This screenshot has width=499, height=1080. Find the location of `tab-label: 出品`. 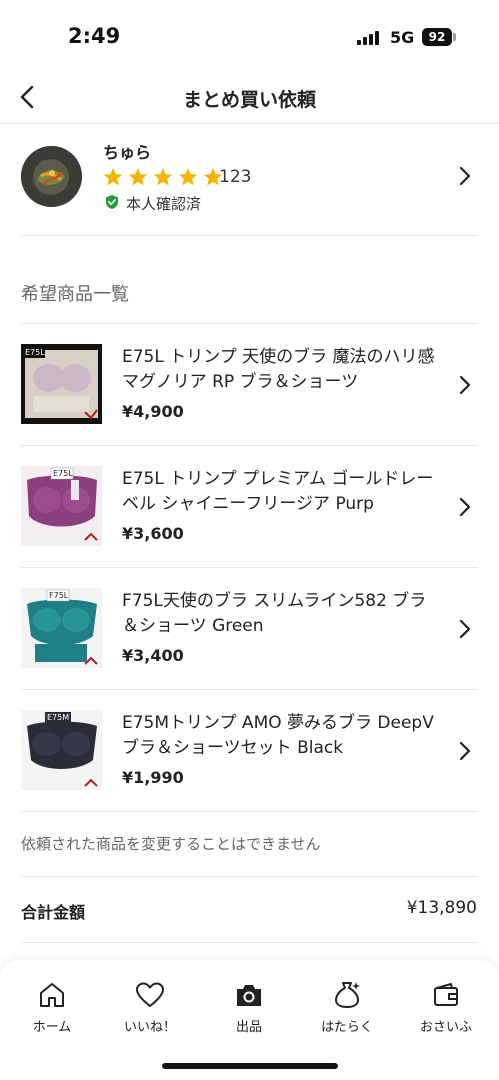

tab-label: 出品 is located at coordinates (248, 1027).